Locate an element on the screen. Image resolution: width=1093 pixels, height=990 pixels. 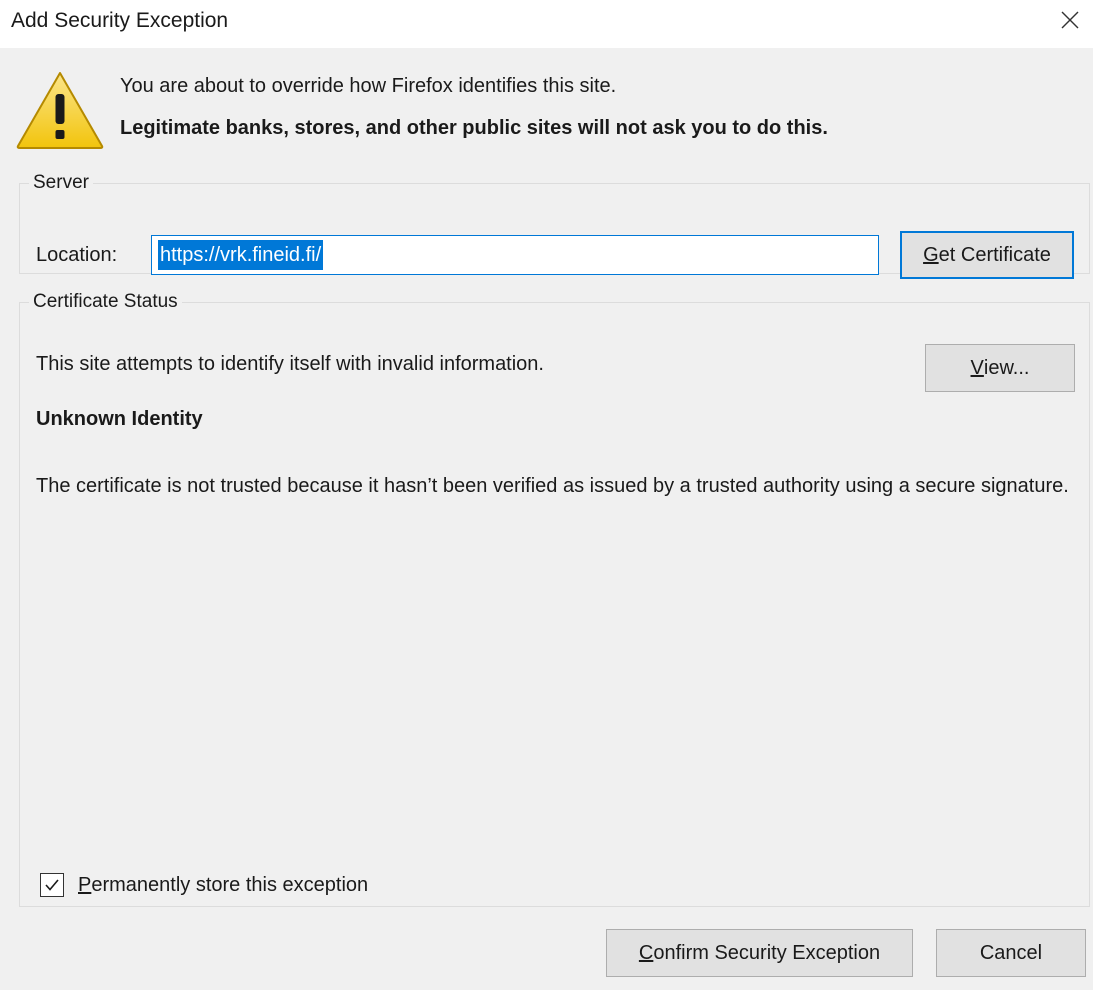
permanent-store-text: ermanently store this exception is located at coordinates (230, 884).